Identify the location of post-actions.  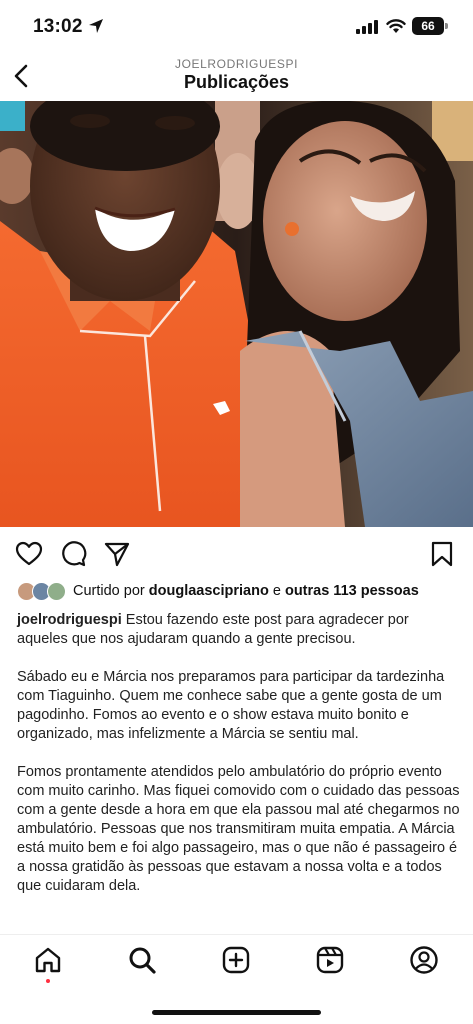
(236, 555).